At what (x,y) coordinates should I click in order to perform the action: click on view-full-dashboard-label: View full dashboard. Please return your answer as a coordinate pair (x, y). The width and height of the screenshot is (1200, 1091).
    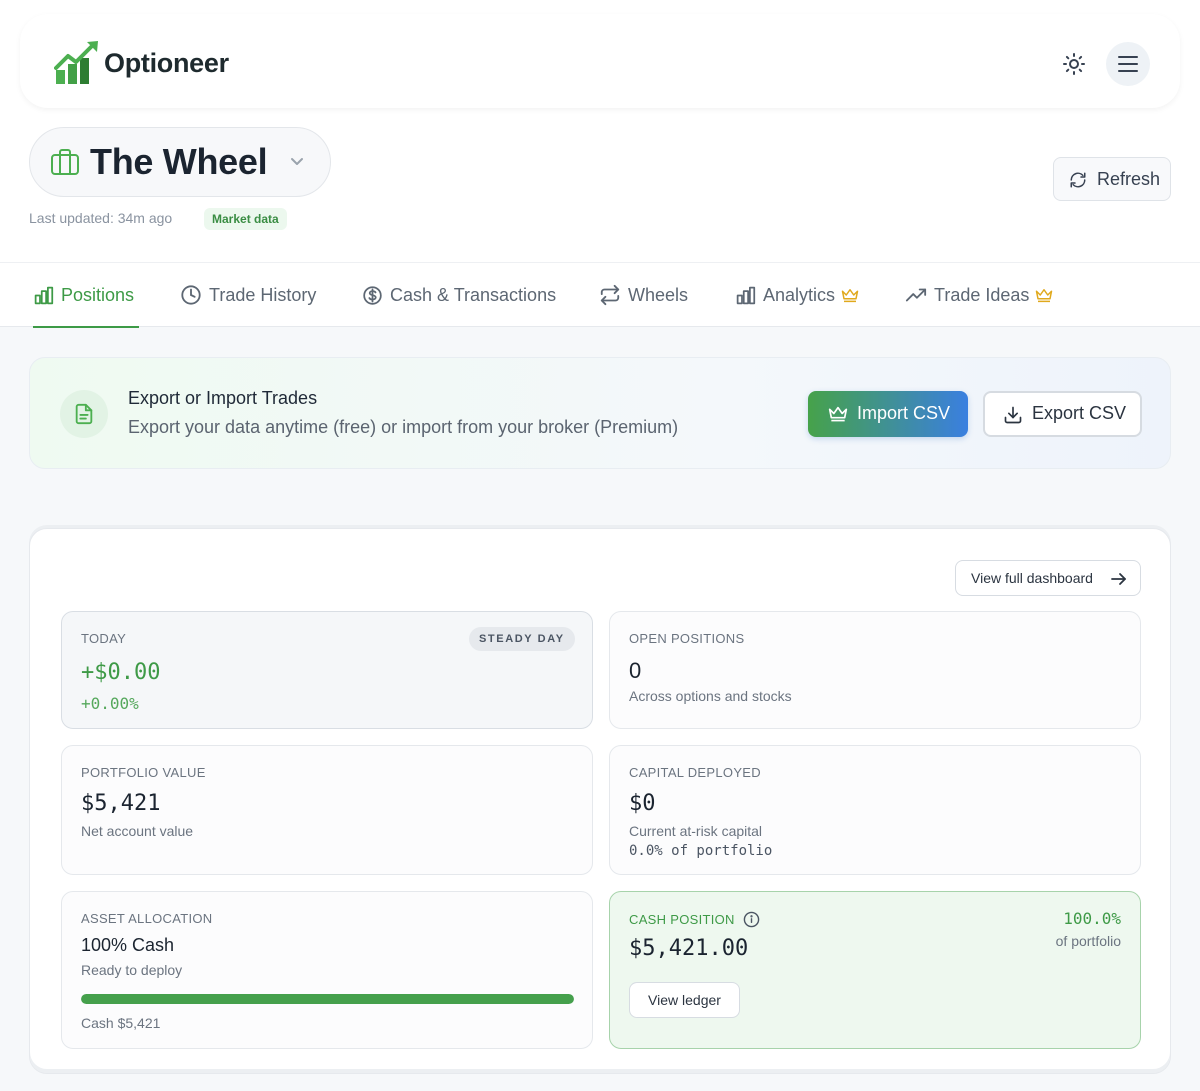
    Looking at the image, I should click on (1032, 578).